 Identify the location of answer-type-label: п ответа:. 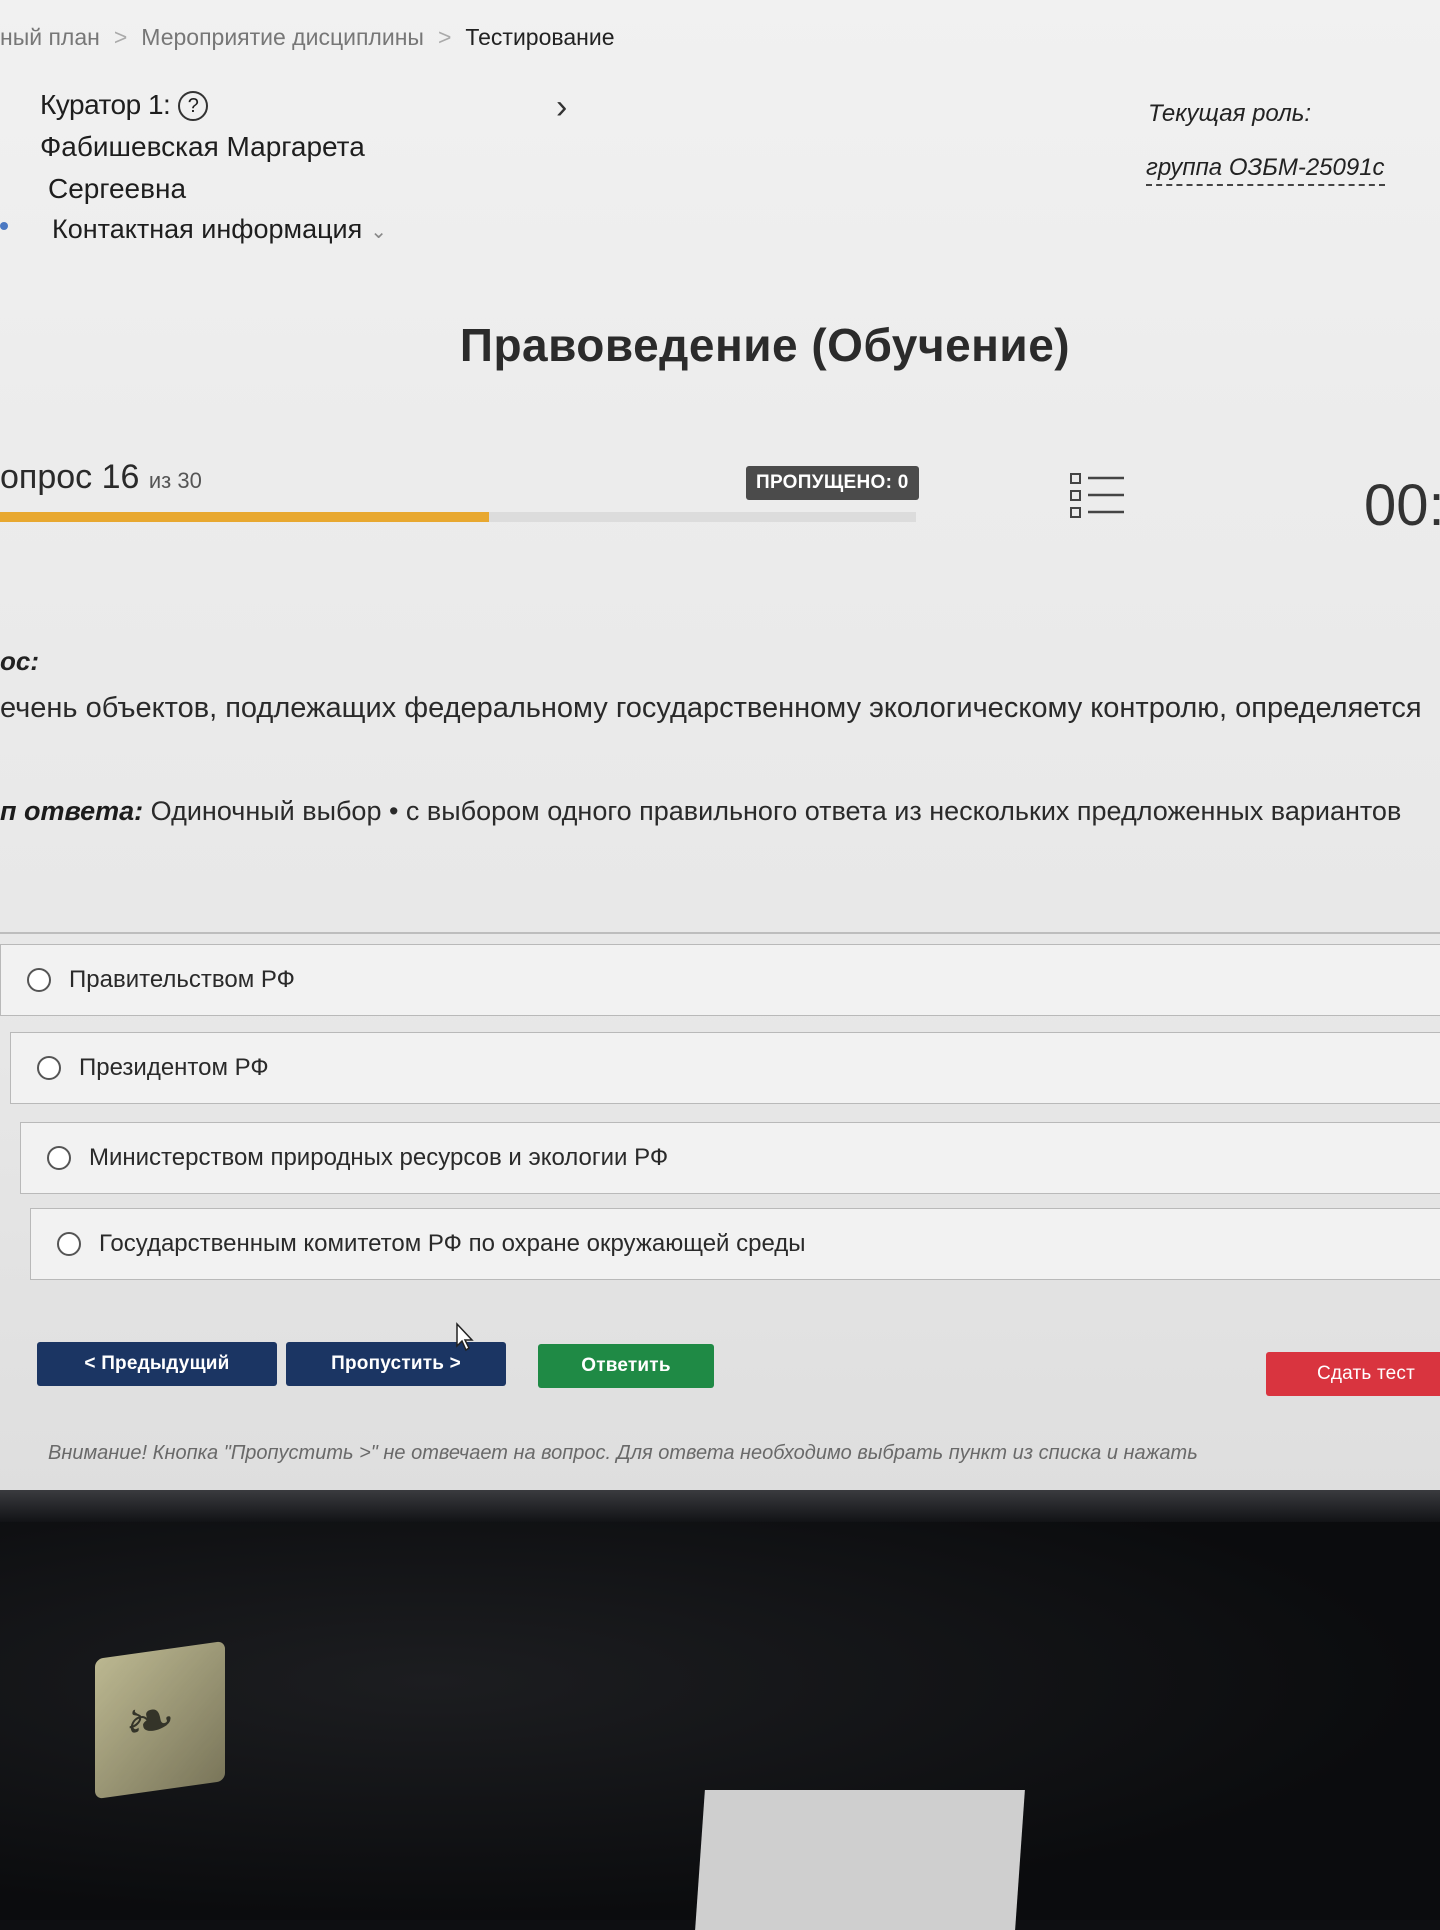
(72, 811).